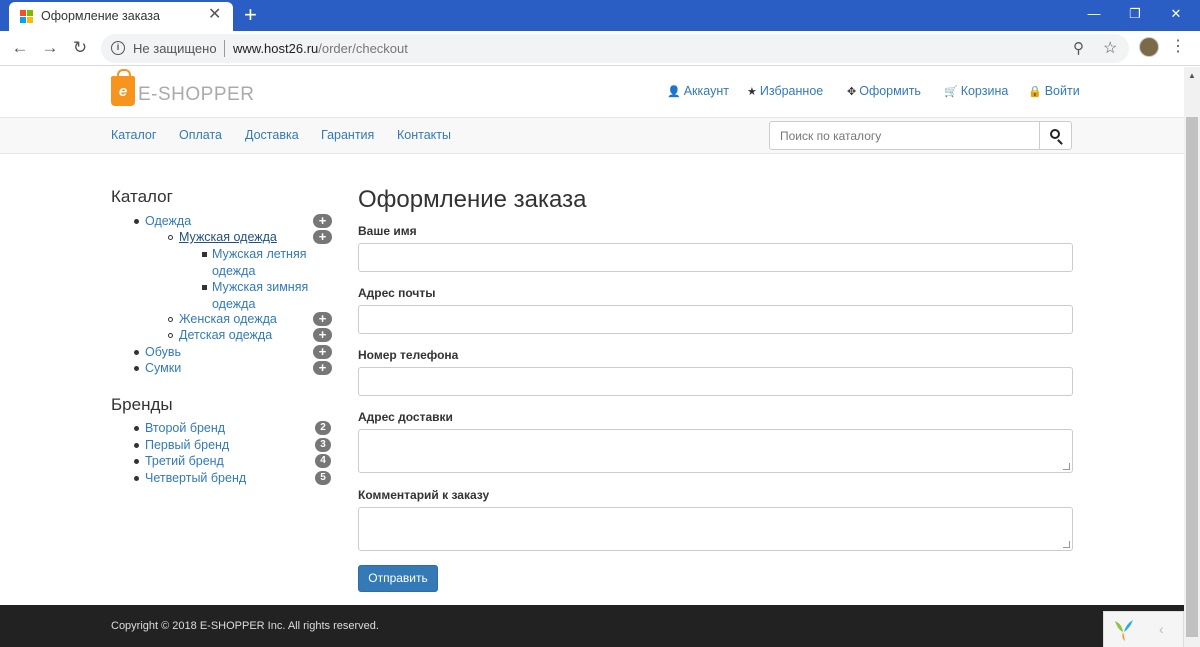  I want to click on page-scrollbar: ▲, so click(1192, 357).